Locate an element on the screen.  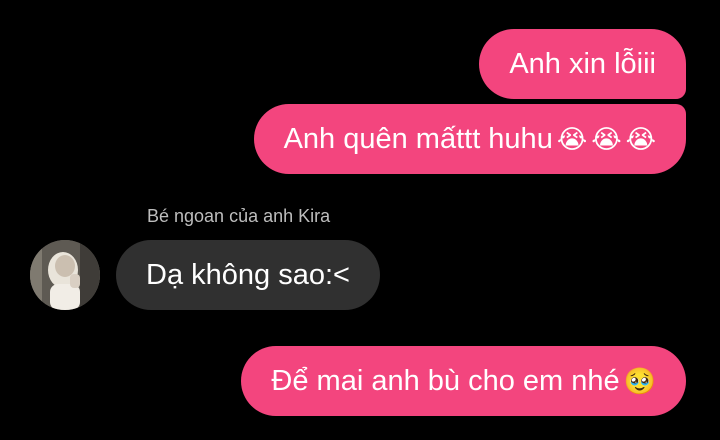
avatar-photo is located at coordinates (65, 275).